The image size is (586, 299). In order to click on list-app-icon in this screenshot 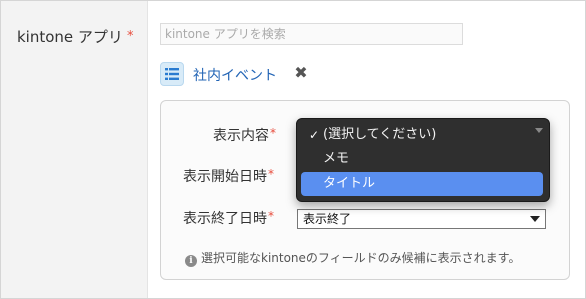, I will do `click(172, 74)`.